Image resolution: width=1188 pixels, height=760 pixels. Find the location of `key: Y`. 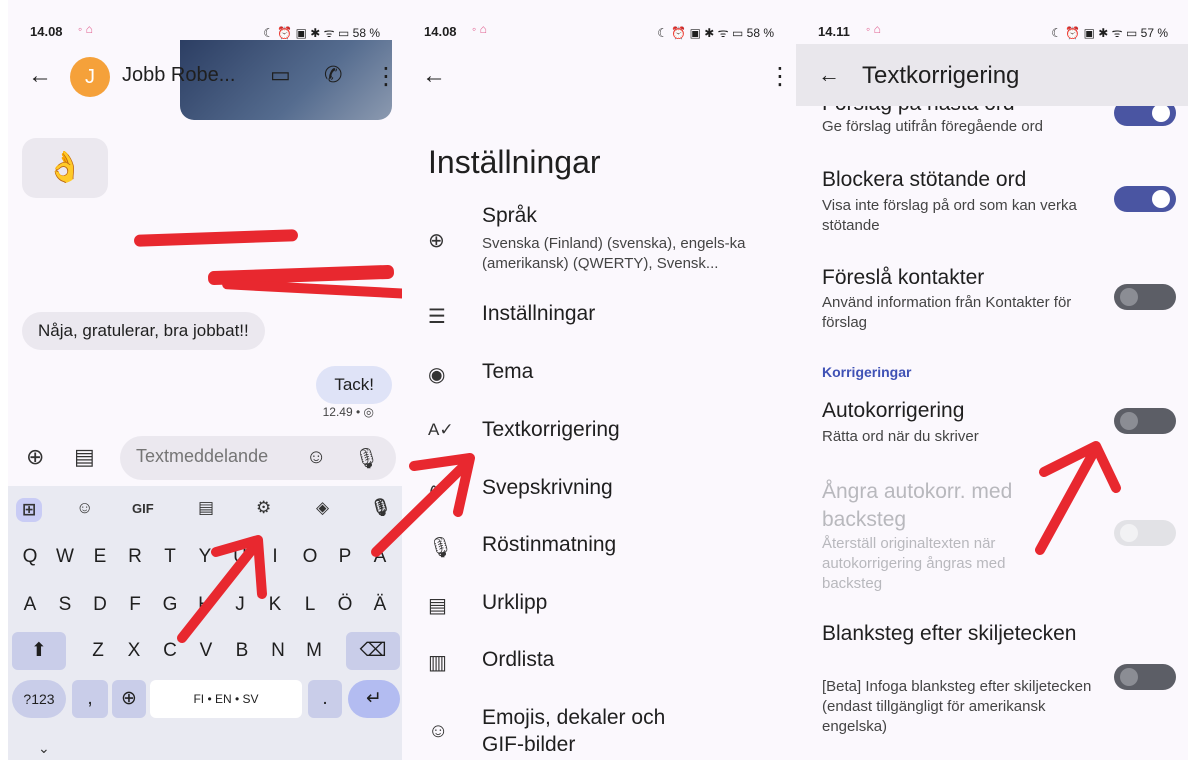

key: Y is located at coordinates (205, 557).